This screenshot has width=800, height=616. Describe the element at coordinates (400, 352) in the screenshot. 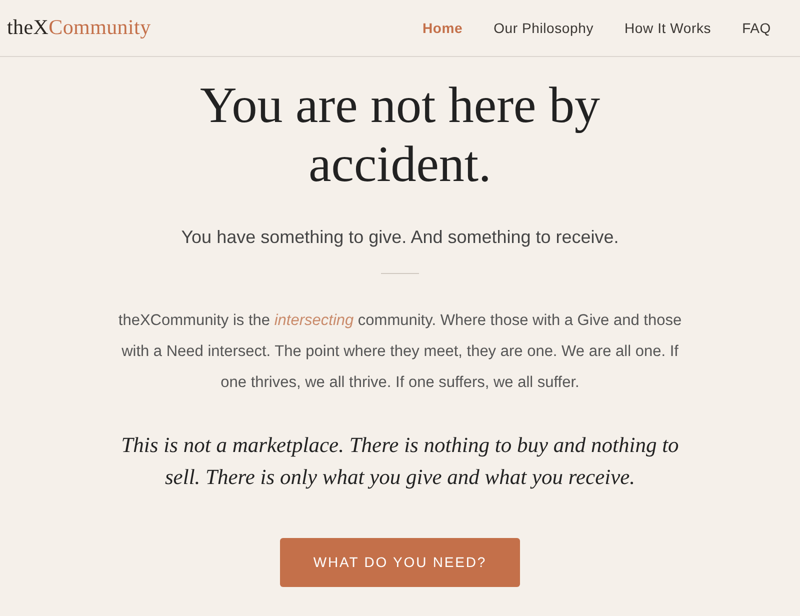

I see `intro-paragraph: theXCommunity is the intersecting community. Where those with a Give and those with a Need intersect. The point where they meet, they are one. We are all one. If one thrives, we all thrive. If one suffers, we all suffer.` at that location.